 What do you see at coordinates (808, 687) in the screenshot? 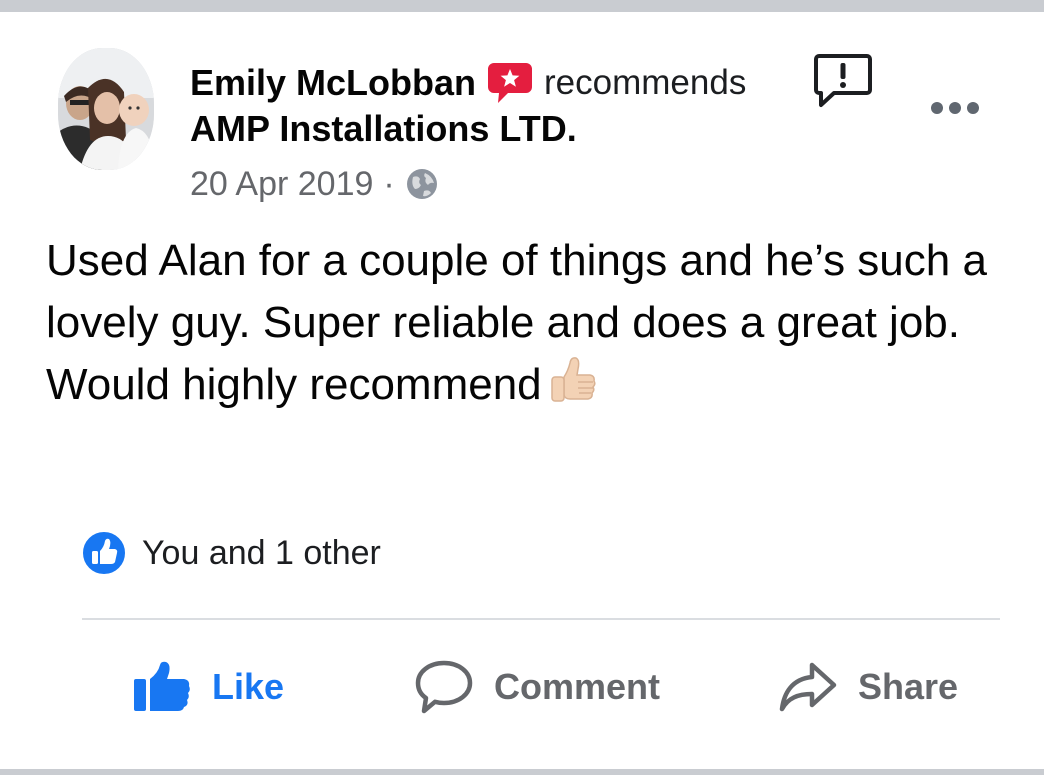
I see `share-icon` at bounding box center [808, 687].